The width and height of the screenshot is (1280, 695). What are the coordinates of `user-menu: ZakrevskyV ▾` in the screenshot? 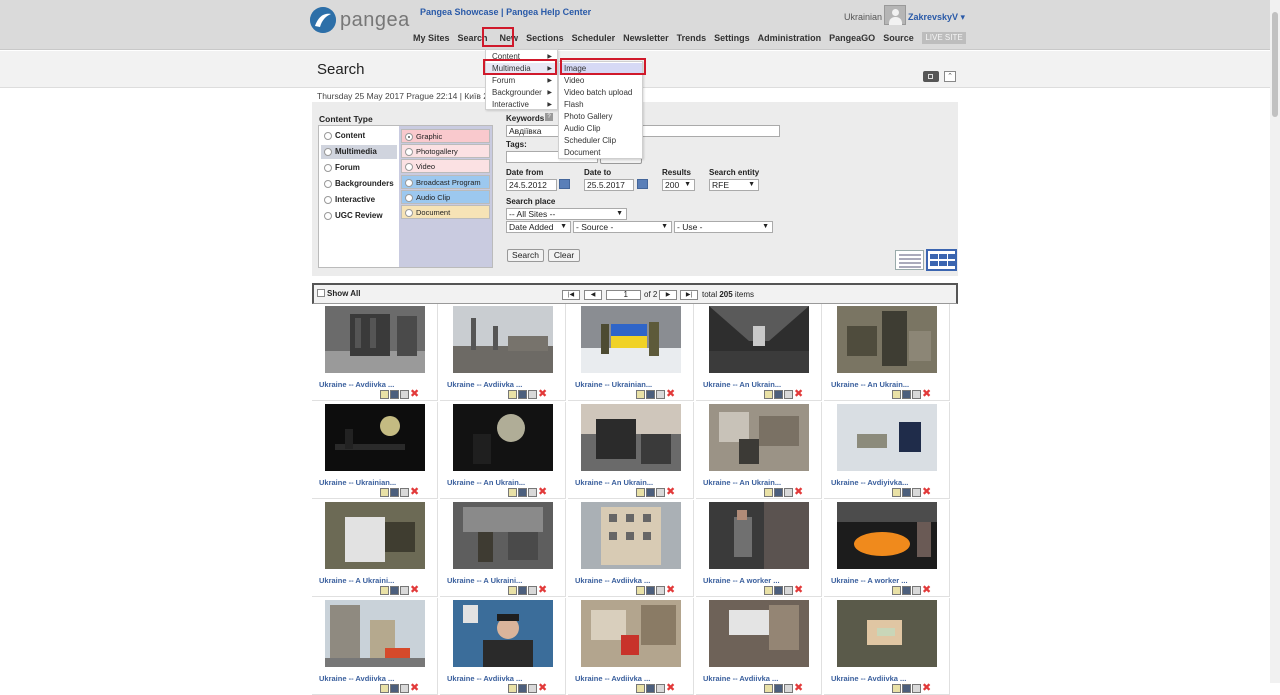 It's located at (936, 17).